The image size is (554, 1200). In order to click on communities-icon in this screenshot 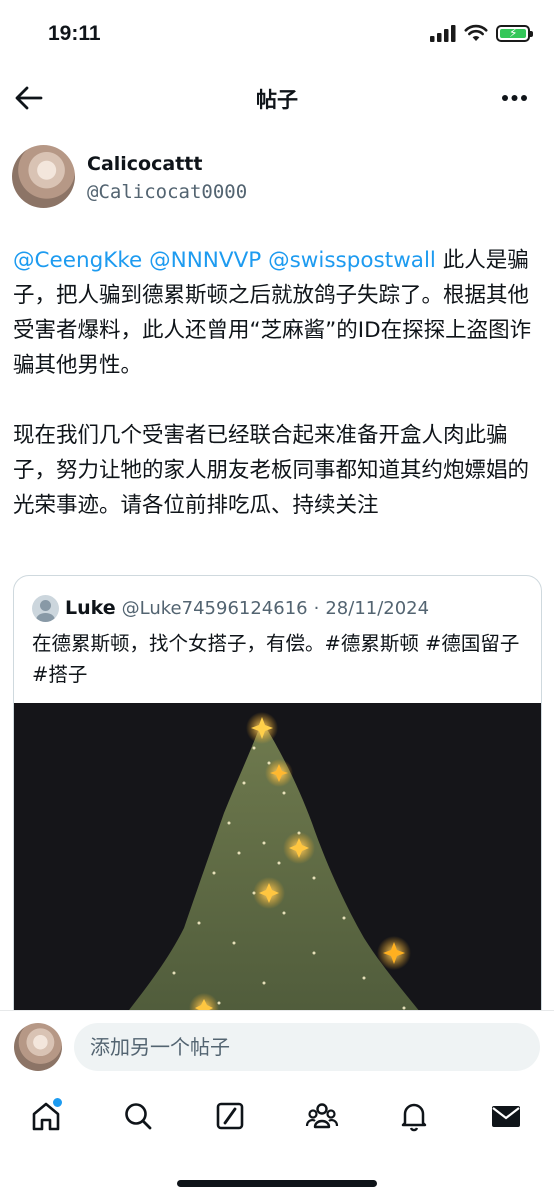, I will do `click(322, 1116)`.